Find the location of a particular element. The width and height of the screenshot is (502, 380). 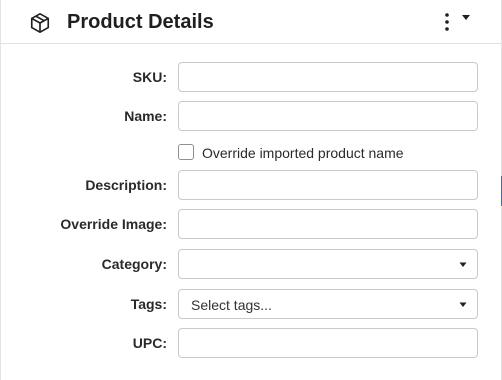

name-input is located at coordinates (328, 116).